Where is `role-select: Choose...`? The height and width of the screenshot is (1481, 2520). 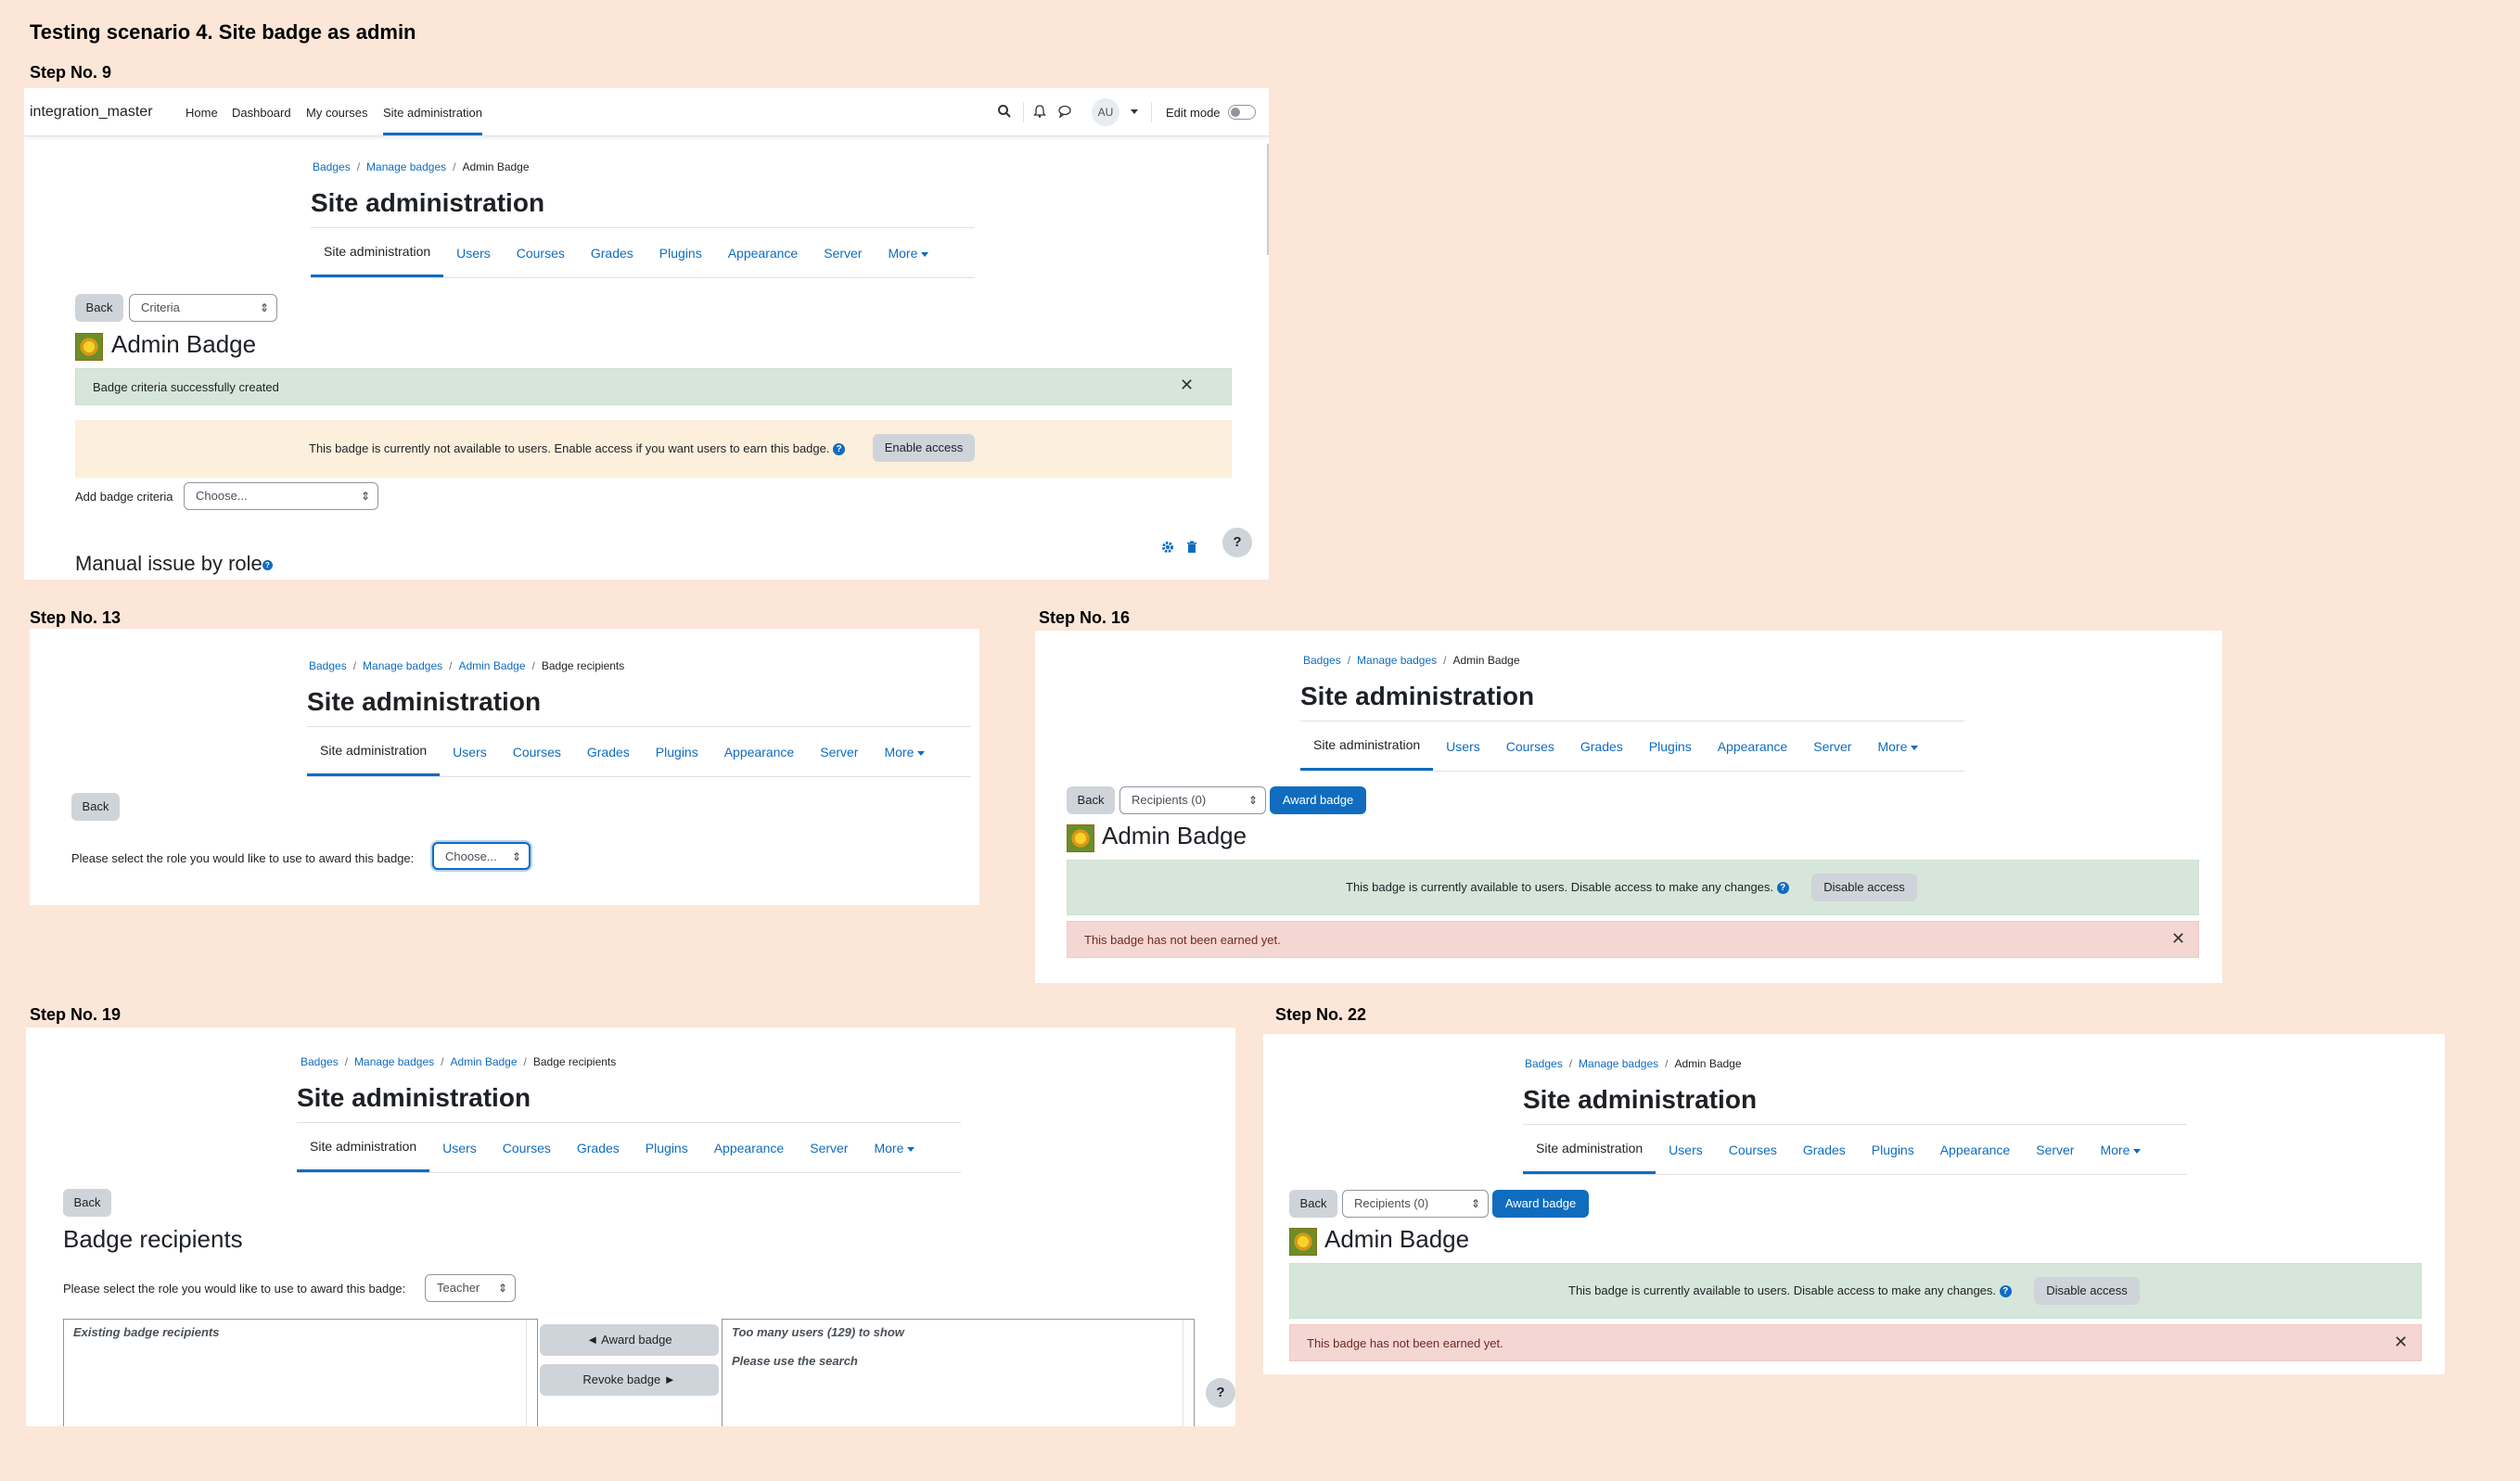 role-select: Choose... is located at coordinates (481, 856).